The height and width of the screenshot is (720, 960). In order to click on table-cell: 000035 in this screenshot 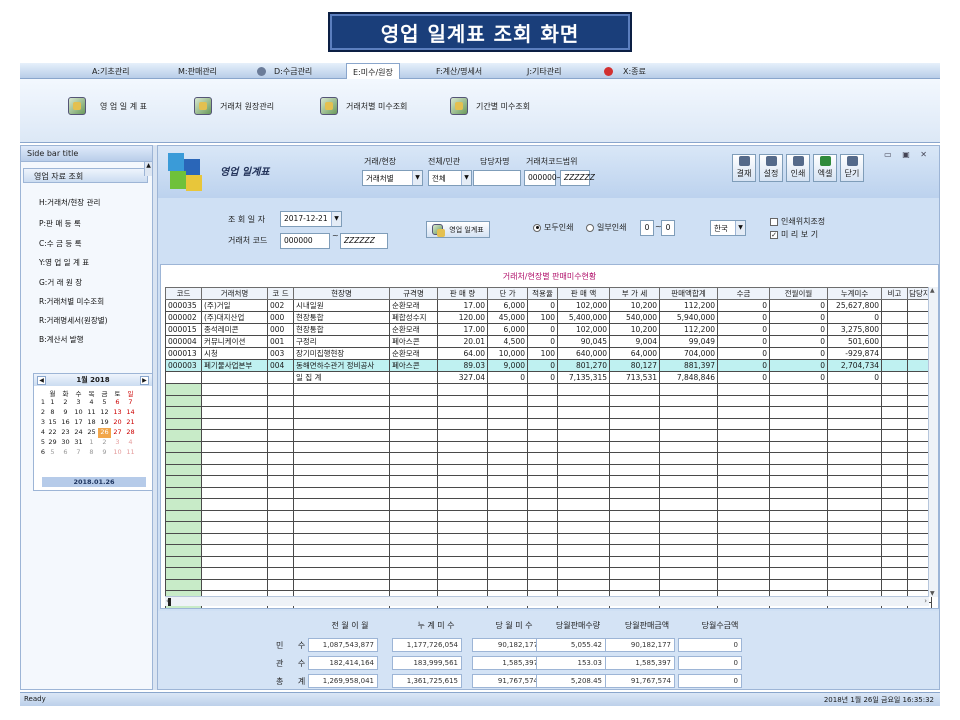, I will do `click(183, 305)`.